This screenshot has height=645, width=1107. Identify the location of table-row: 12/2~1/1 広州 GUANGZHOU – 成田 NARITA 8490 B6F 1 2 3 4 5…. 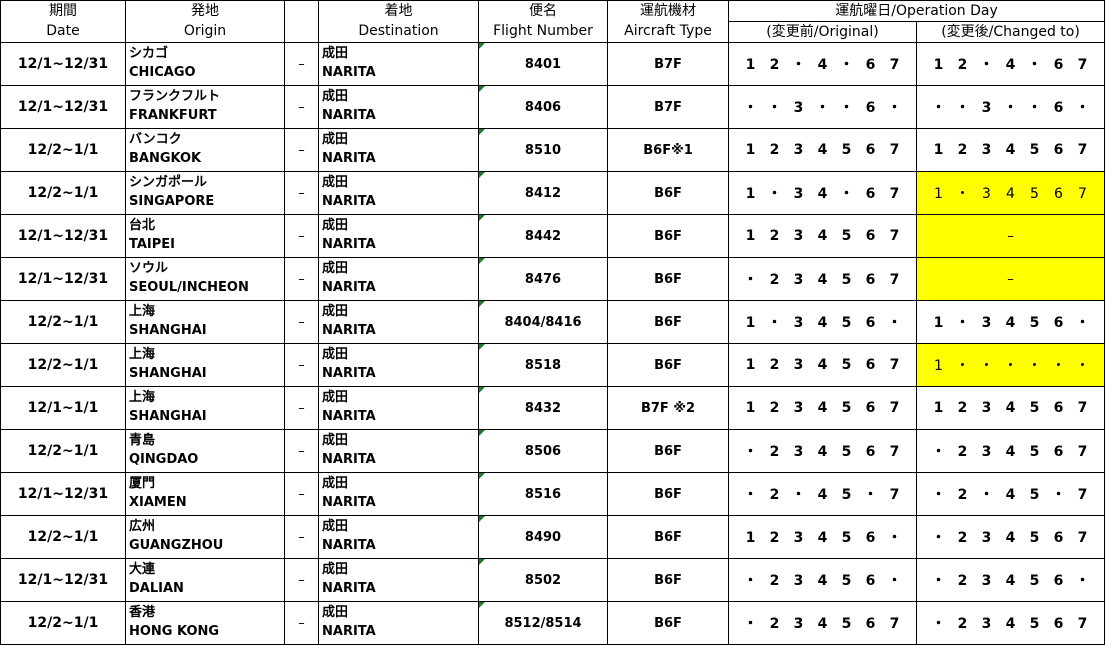
(553, 537).